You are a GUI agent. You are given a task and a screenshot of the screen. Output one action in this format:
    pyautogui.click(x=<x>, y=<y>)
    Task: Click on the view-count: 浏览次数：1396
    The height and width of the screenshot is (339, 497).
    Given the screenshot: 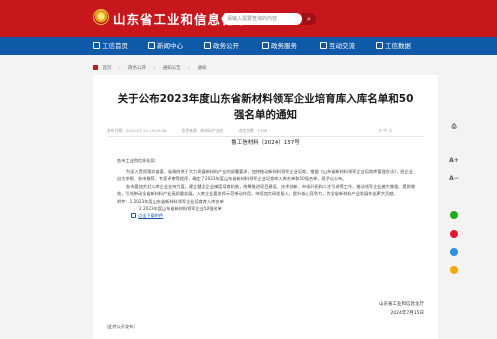 What is the action you would take?
    pyautogui.click(x=253, y=130)
    